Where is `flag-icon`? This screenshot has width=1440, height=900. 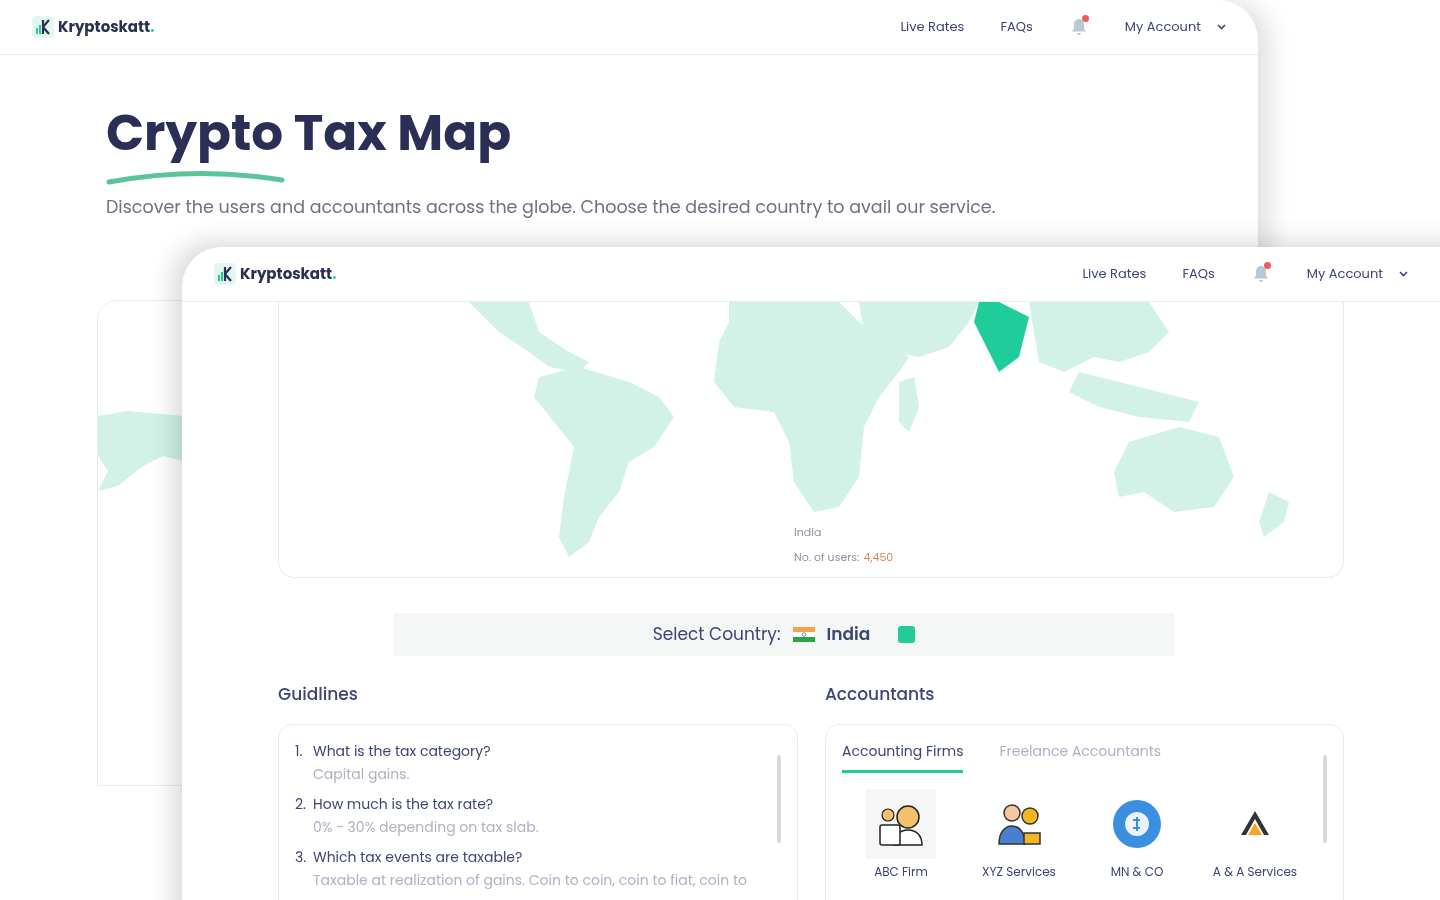 flag-icon is located at coordinates (803, 634).